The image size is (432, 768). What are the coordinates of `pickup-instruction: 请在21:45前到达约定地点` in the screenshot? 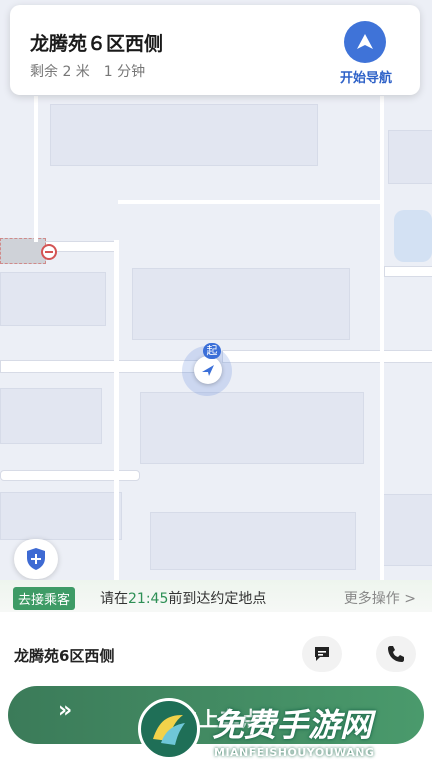 It's located at (183, 598).